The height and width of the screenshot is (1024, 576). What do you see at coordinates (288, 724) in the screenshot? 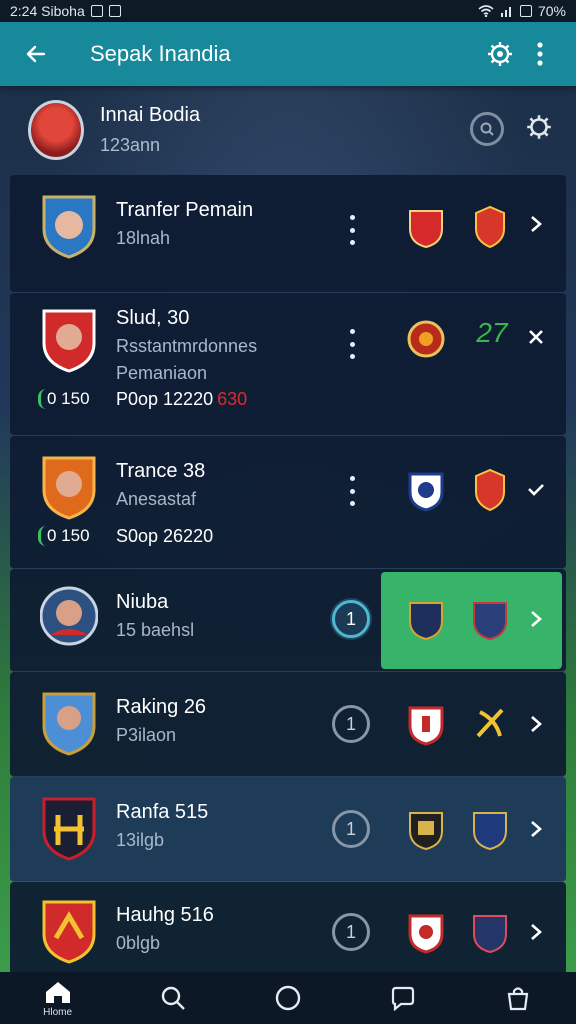
I see `list-item: Raking 26 P3ilaon 1` at bounding box center [288, 724].